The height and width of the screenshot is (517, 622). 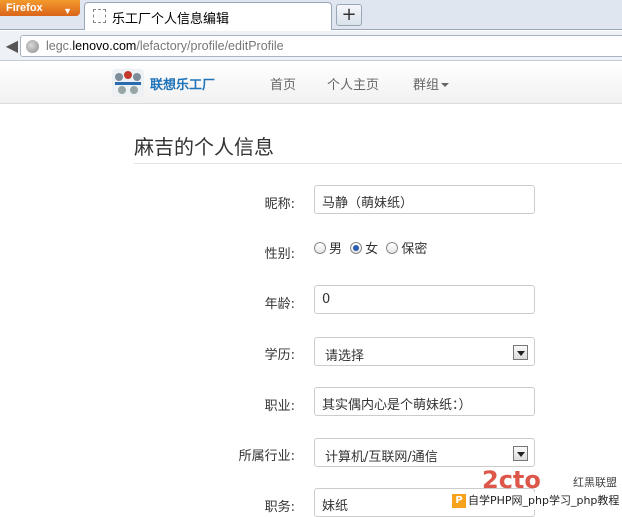 I want to click on back-arrow-icon: ◀, so click(x=9, y=46).